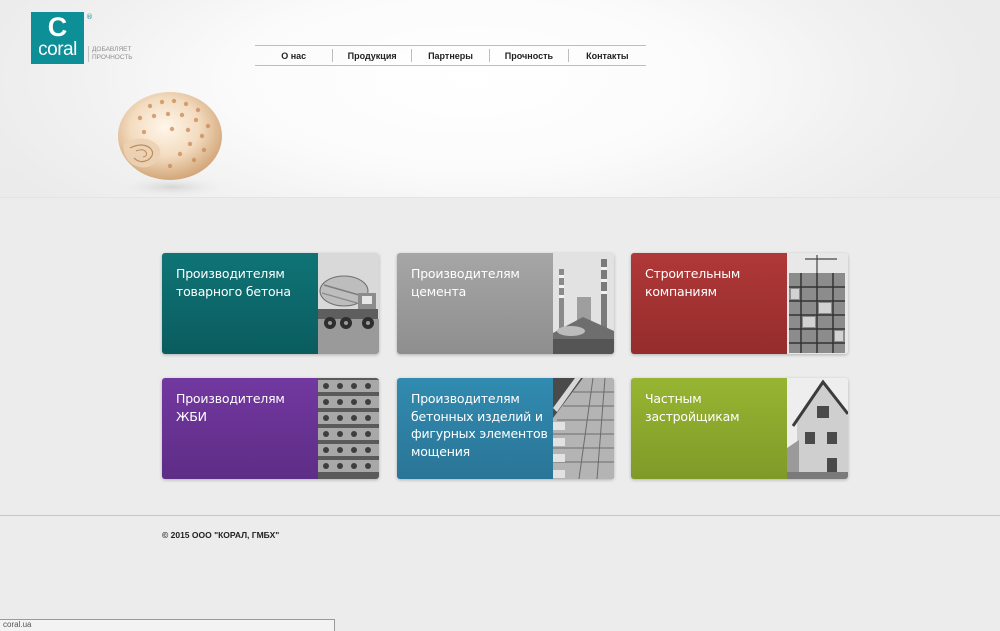 The image size is (1000, 631). Describe the element at coordinates (475, 303) in the screenshot. I see `tile-label: Производителям цемента` at that location.